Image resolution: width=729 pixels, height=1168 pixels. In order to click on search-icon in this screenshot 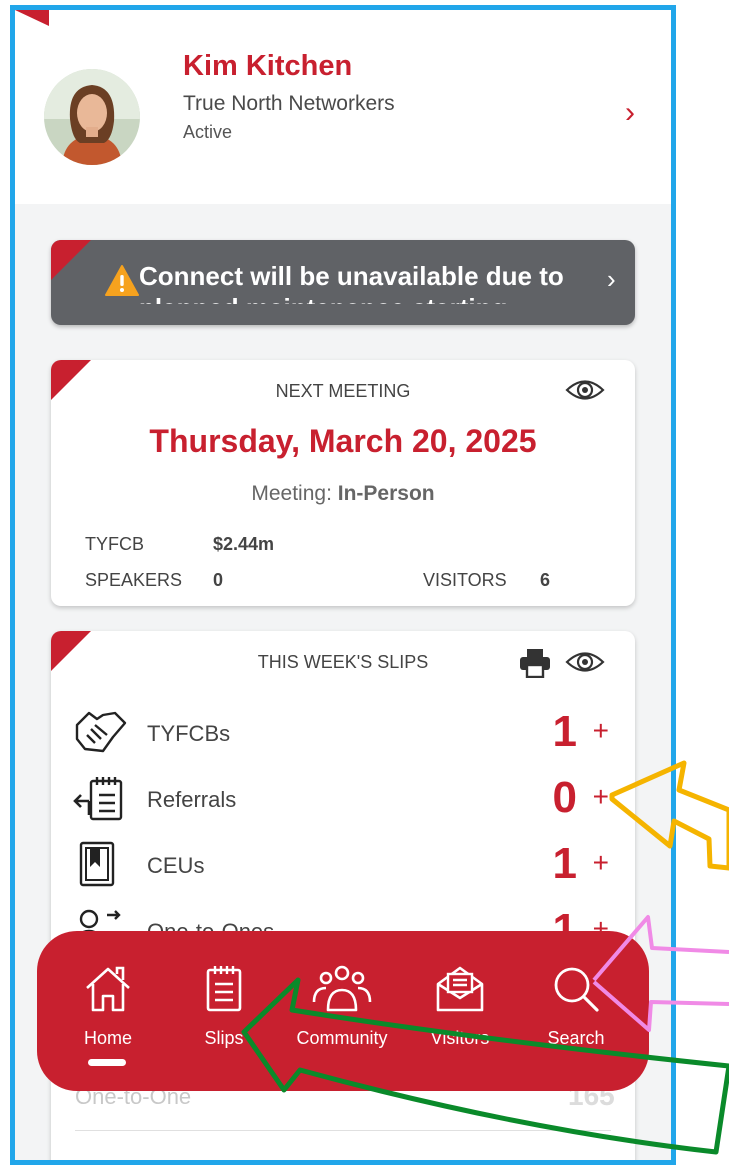, I will do `click(576, 989)`.